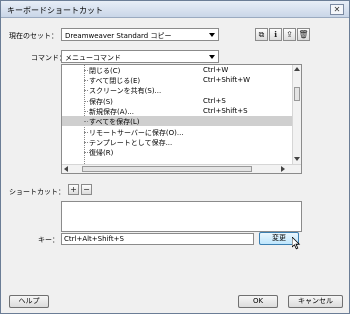 This screenshot has height=314, width=350. I want to click on list-item: すべて閉じる(E) Ctrl+Shift+W, so click(177, 80).